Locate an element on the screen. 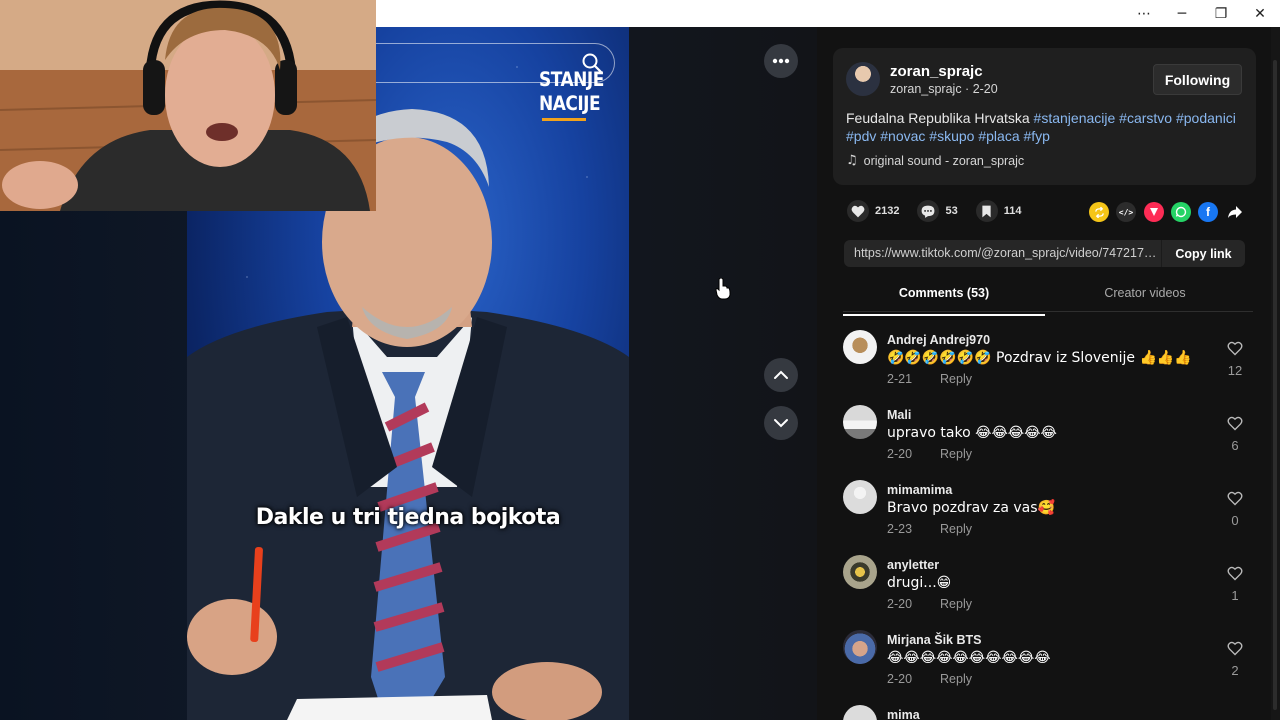 The height and width of the screenshot is (720, 1280). close-button: ✕ is located at coordinates (1260, 13).